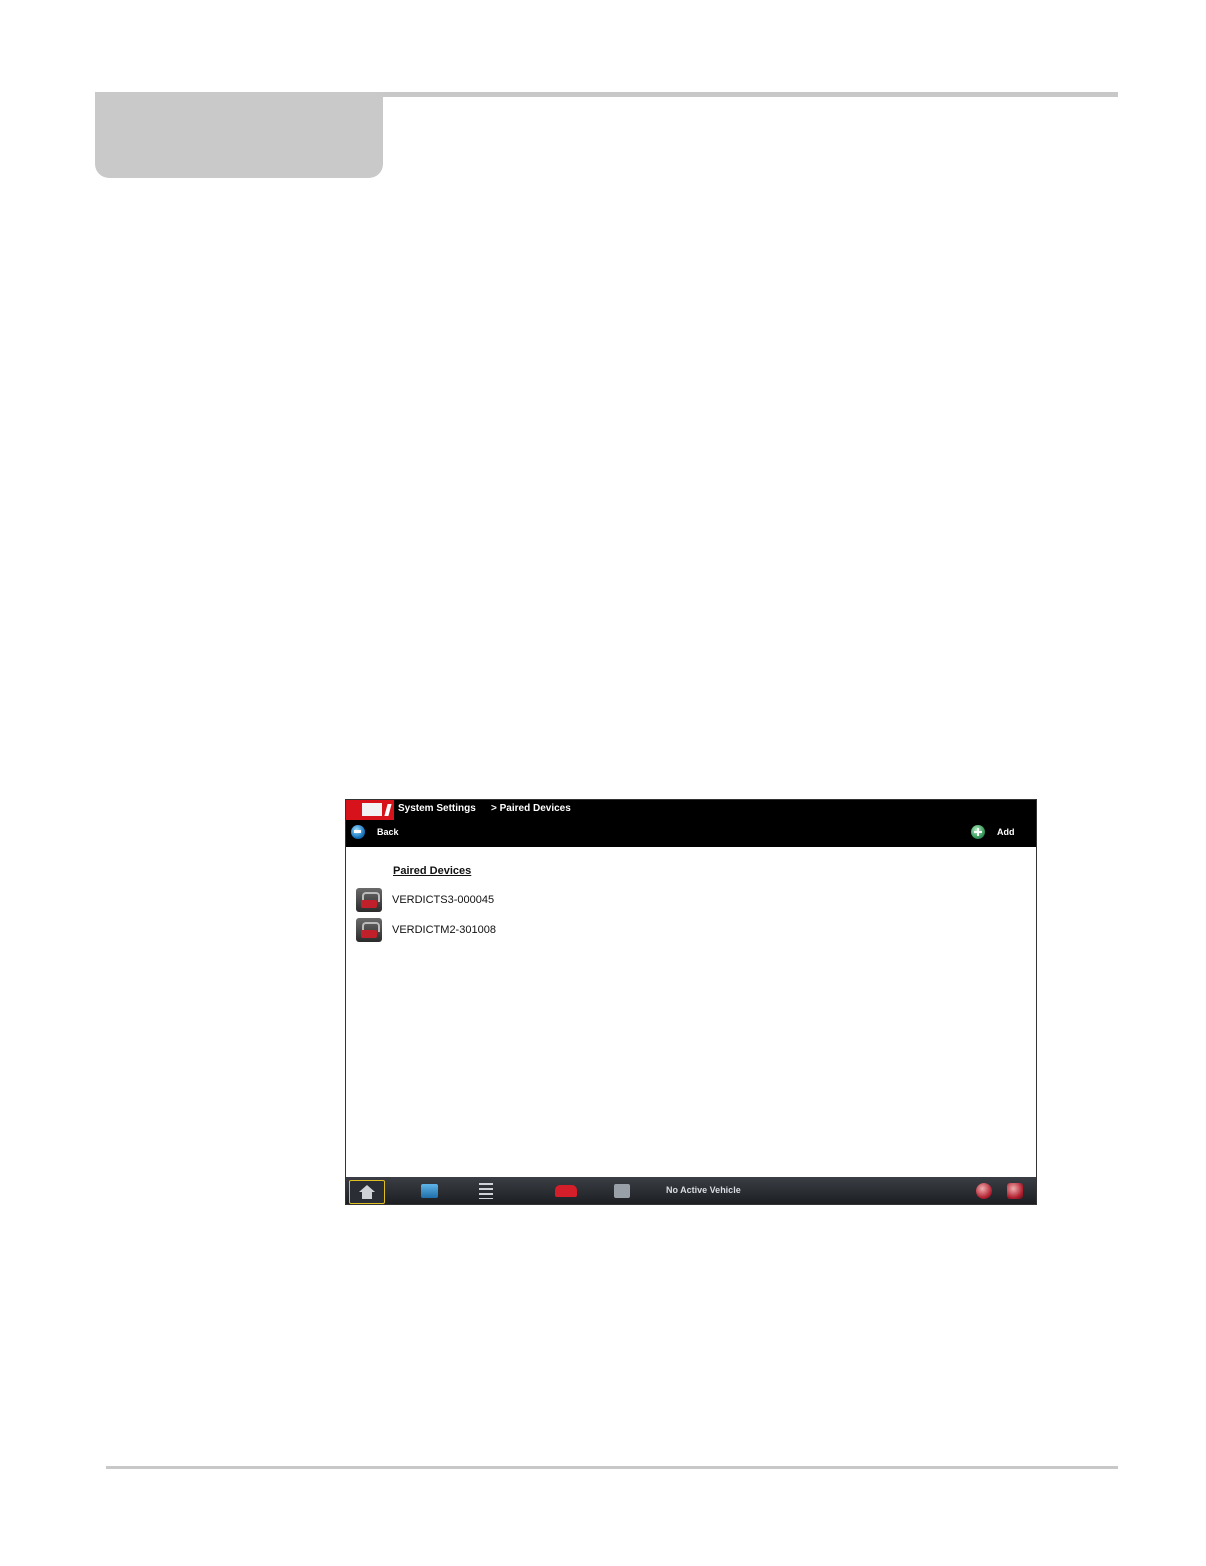 This screenshot has height=1566, width=1206. Describe the element at coordinates (358, 832) in the screenshot. I see `back-arrow-icon` at that location.